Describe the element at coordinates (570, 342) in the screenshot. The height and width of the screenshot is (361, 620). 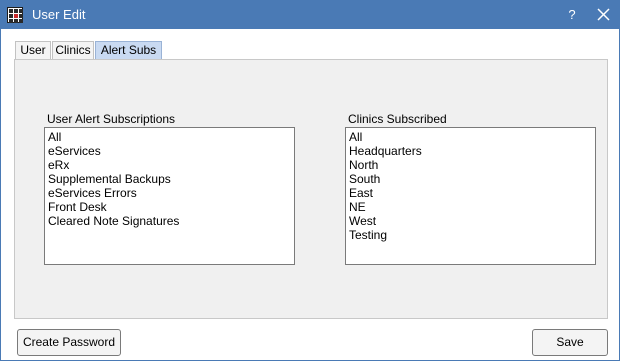
I see `save-button: Save` at that location.